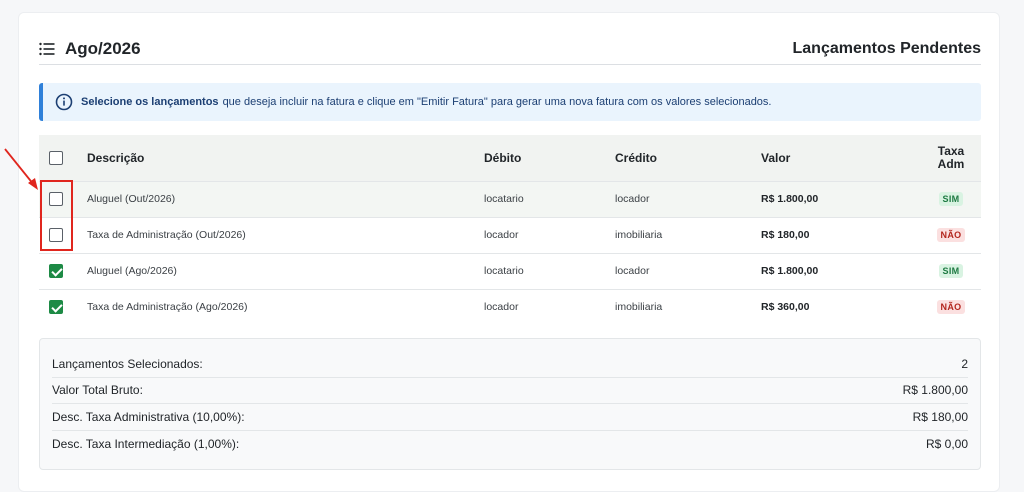 The image size is (1024, 492). What do you see at coordinates (167, 307) in the screenshot?
I see `row-descricao: Taxa de Administração (Ago/2026)` at bounding box center [167, 307].